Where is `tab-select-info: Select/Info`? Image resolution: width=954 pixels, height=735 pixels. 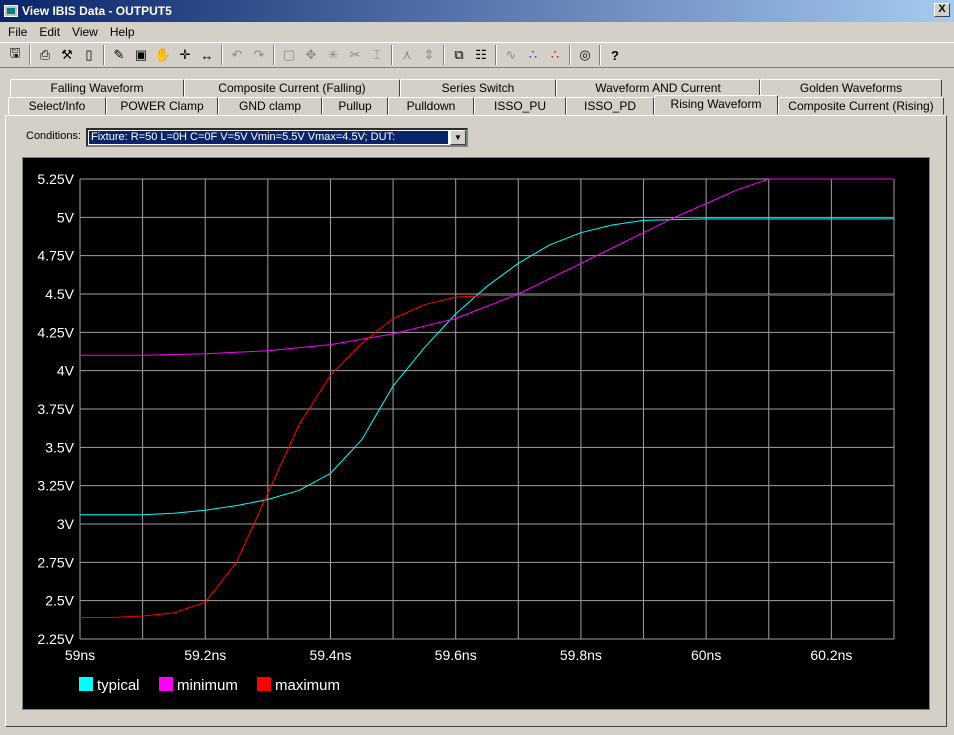 tab-select-info: Select/Info is located at coordinates (57, 106).